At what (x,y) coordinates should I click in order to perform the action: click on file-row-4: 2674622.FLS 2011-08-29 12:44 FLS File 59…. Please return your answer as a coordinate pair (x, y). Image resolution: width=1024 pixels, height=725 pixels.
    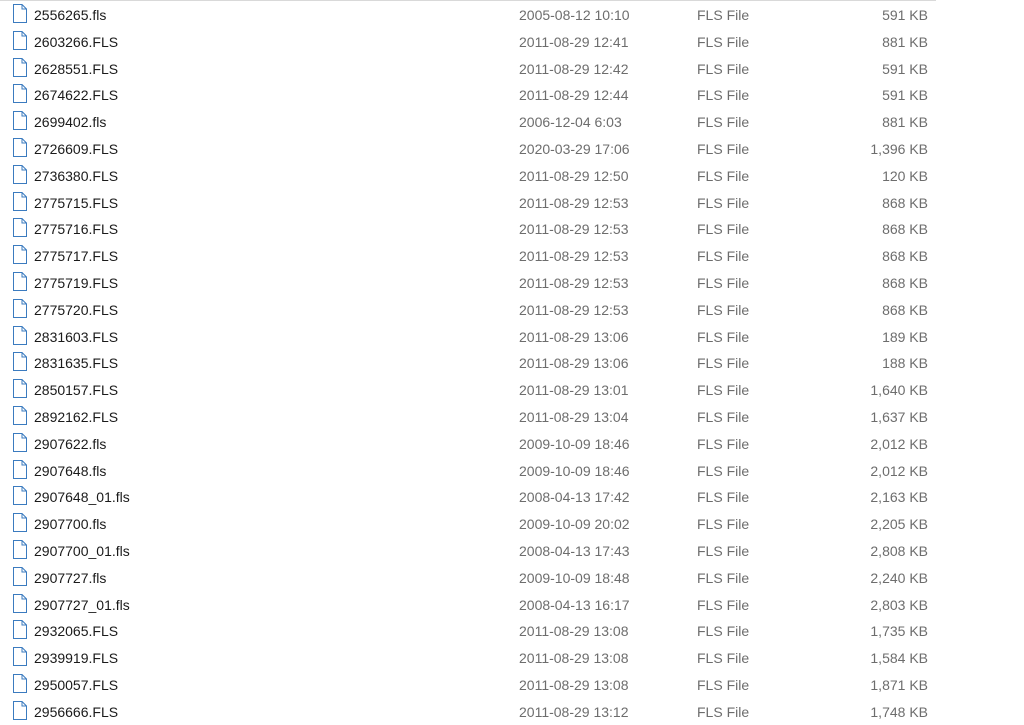
    Looking at the image, I should click on (468, 94).